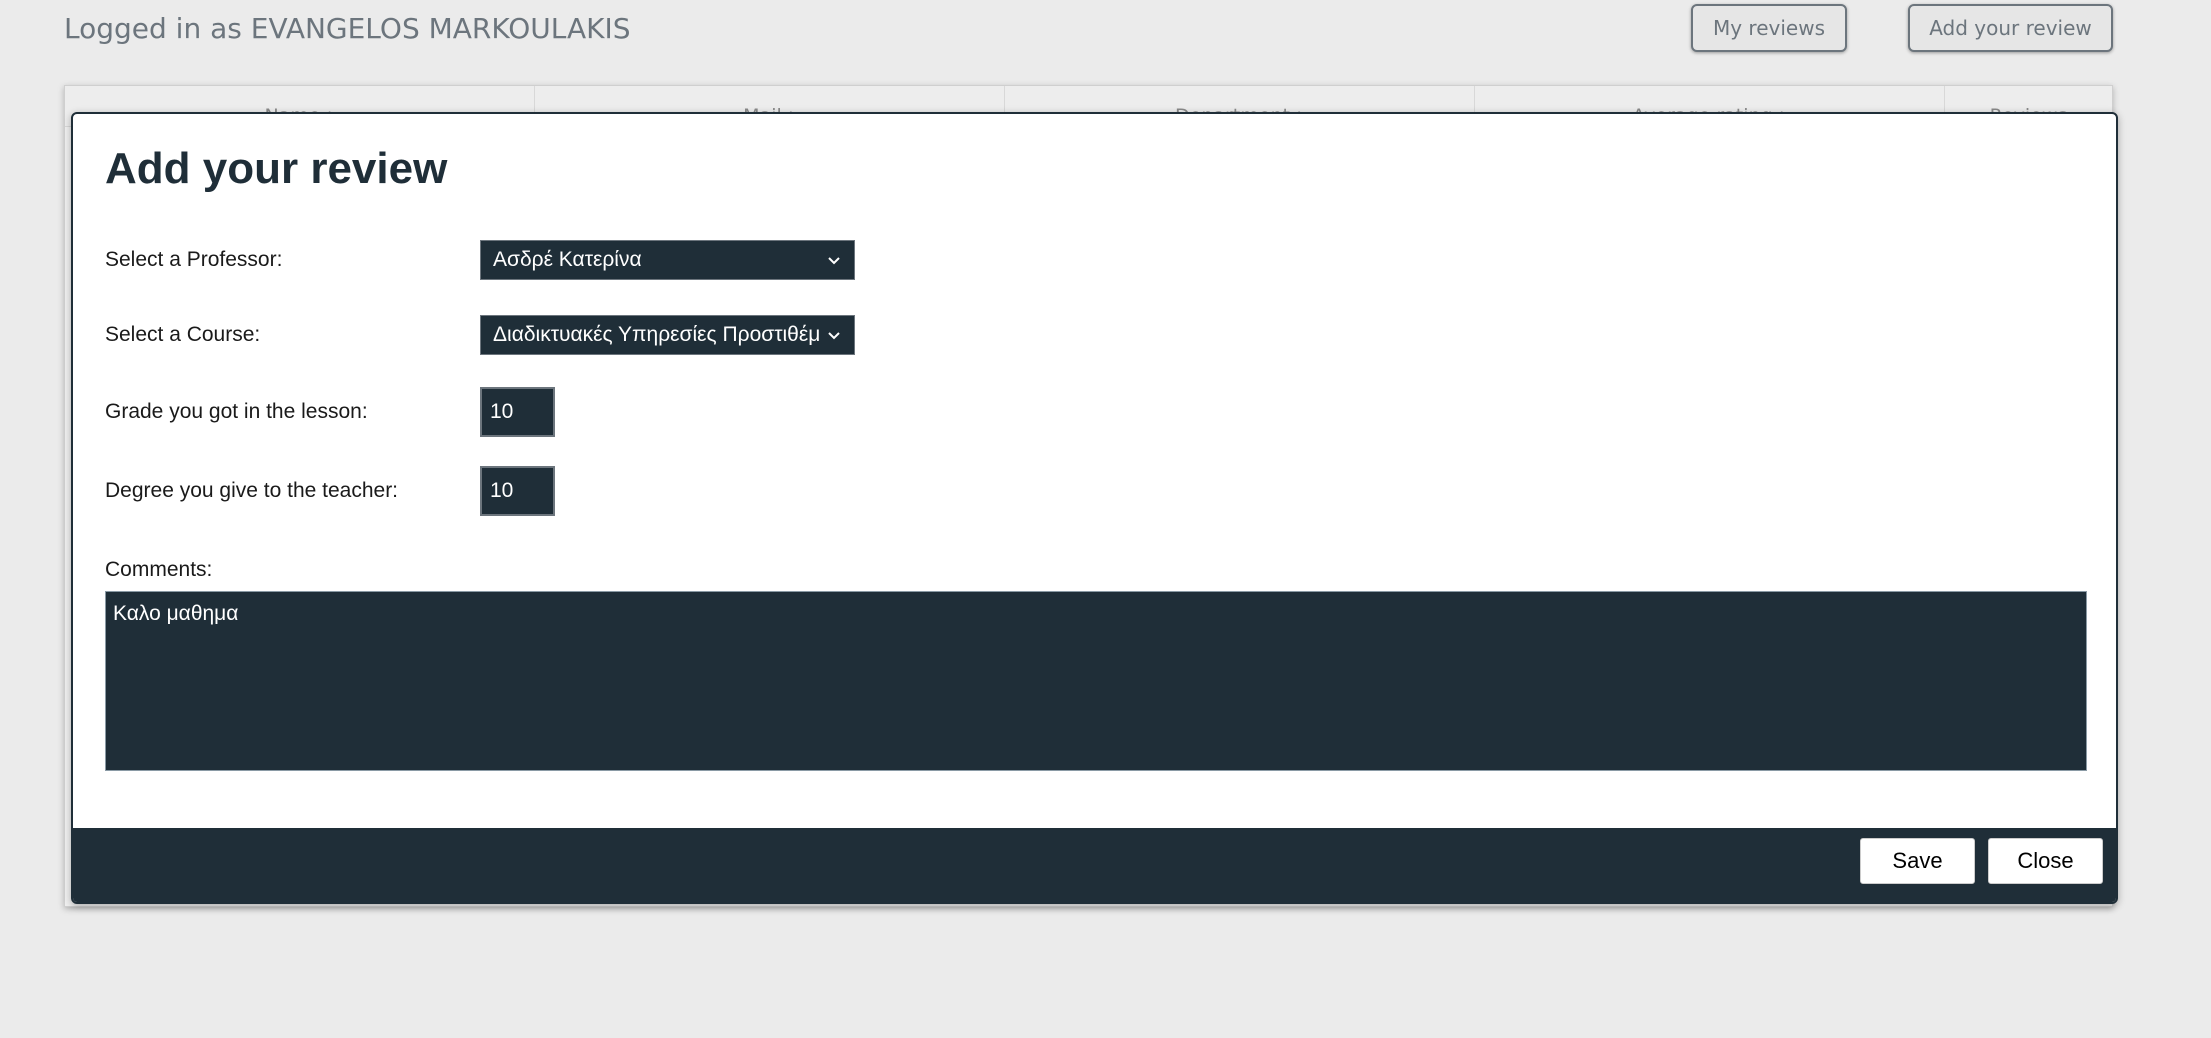 This screenshot has width=2211, height=1038. What do you see at coordinates (1094, 865) in the screenshot?
I see `modal-footer: Save Close` at bounding box center [1094, 865].